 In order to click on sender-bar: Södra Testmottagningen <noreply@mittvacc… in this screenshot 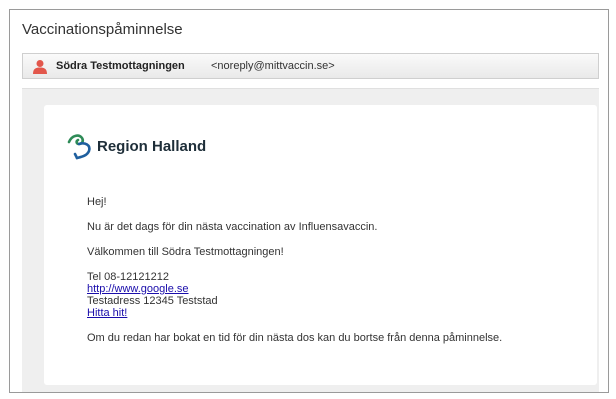, I will do `click(310, 66)`.